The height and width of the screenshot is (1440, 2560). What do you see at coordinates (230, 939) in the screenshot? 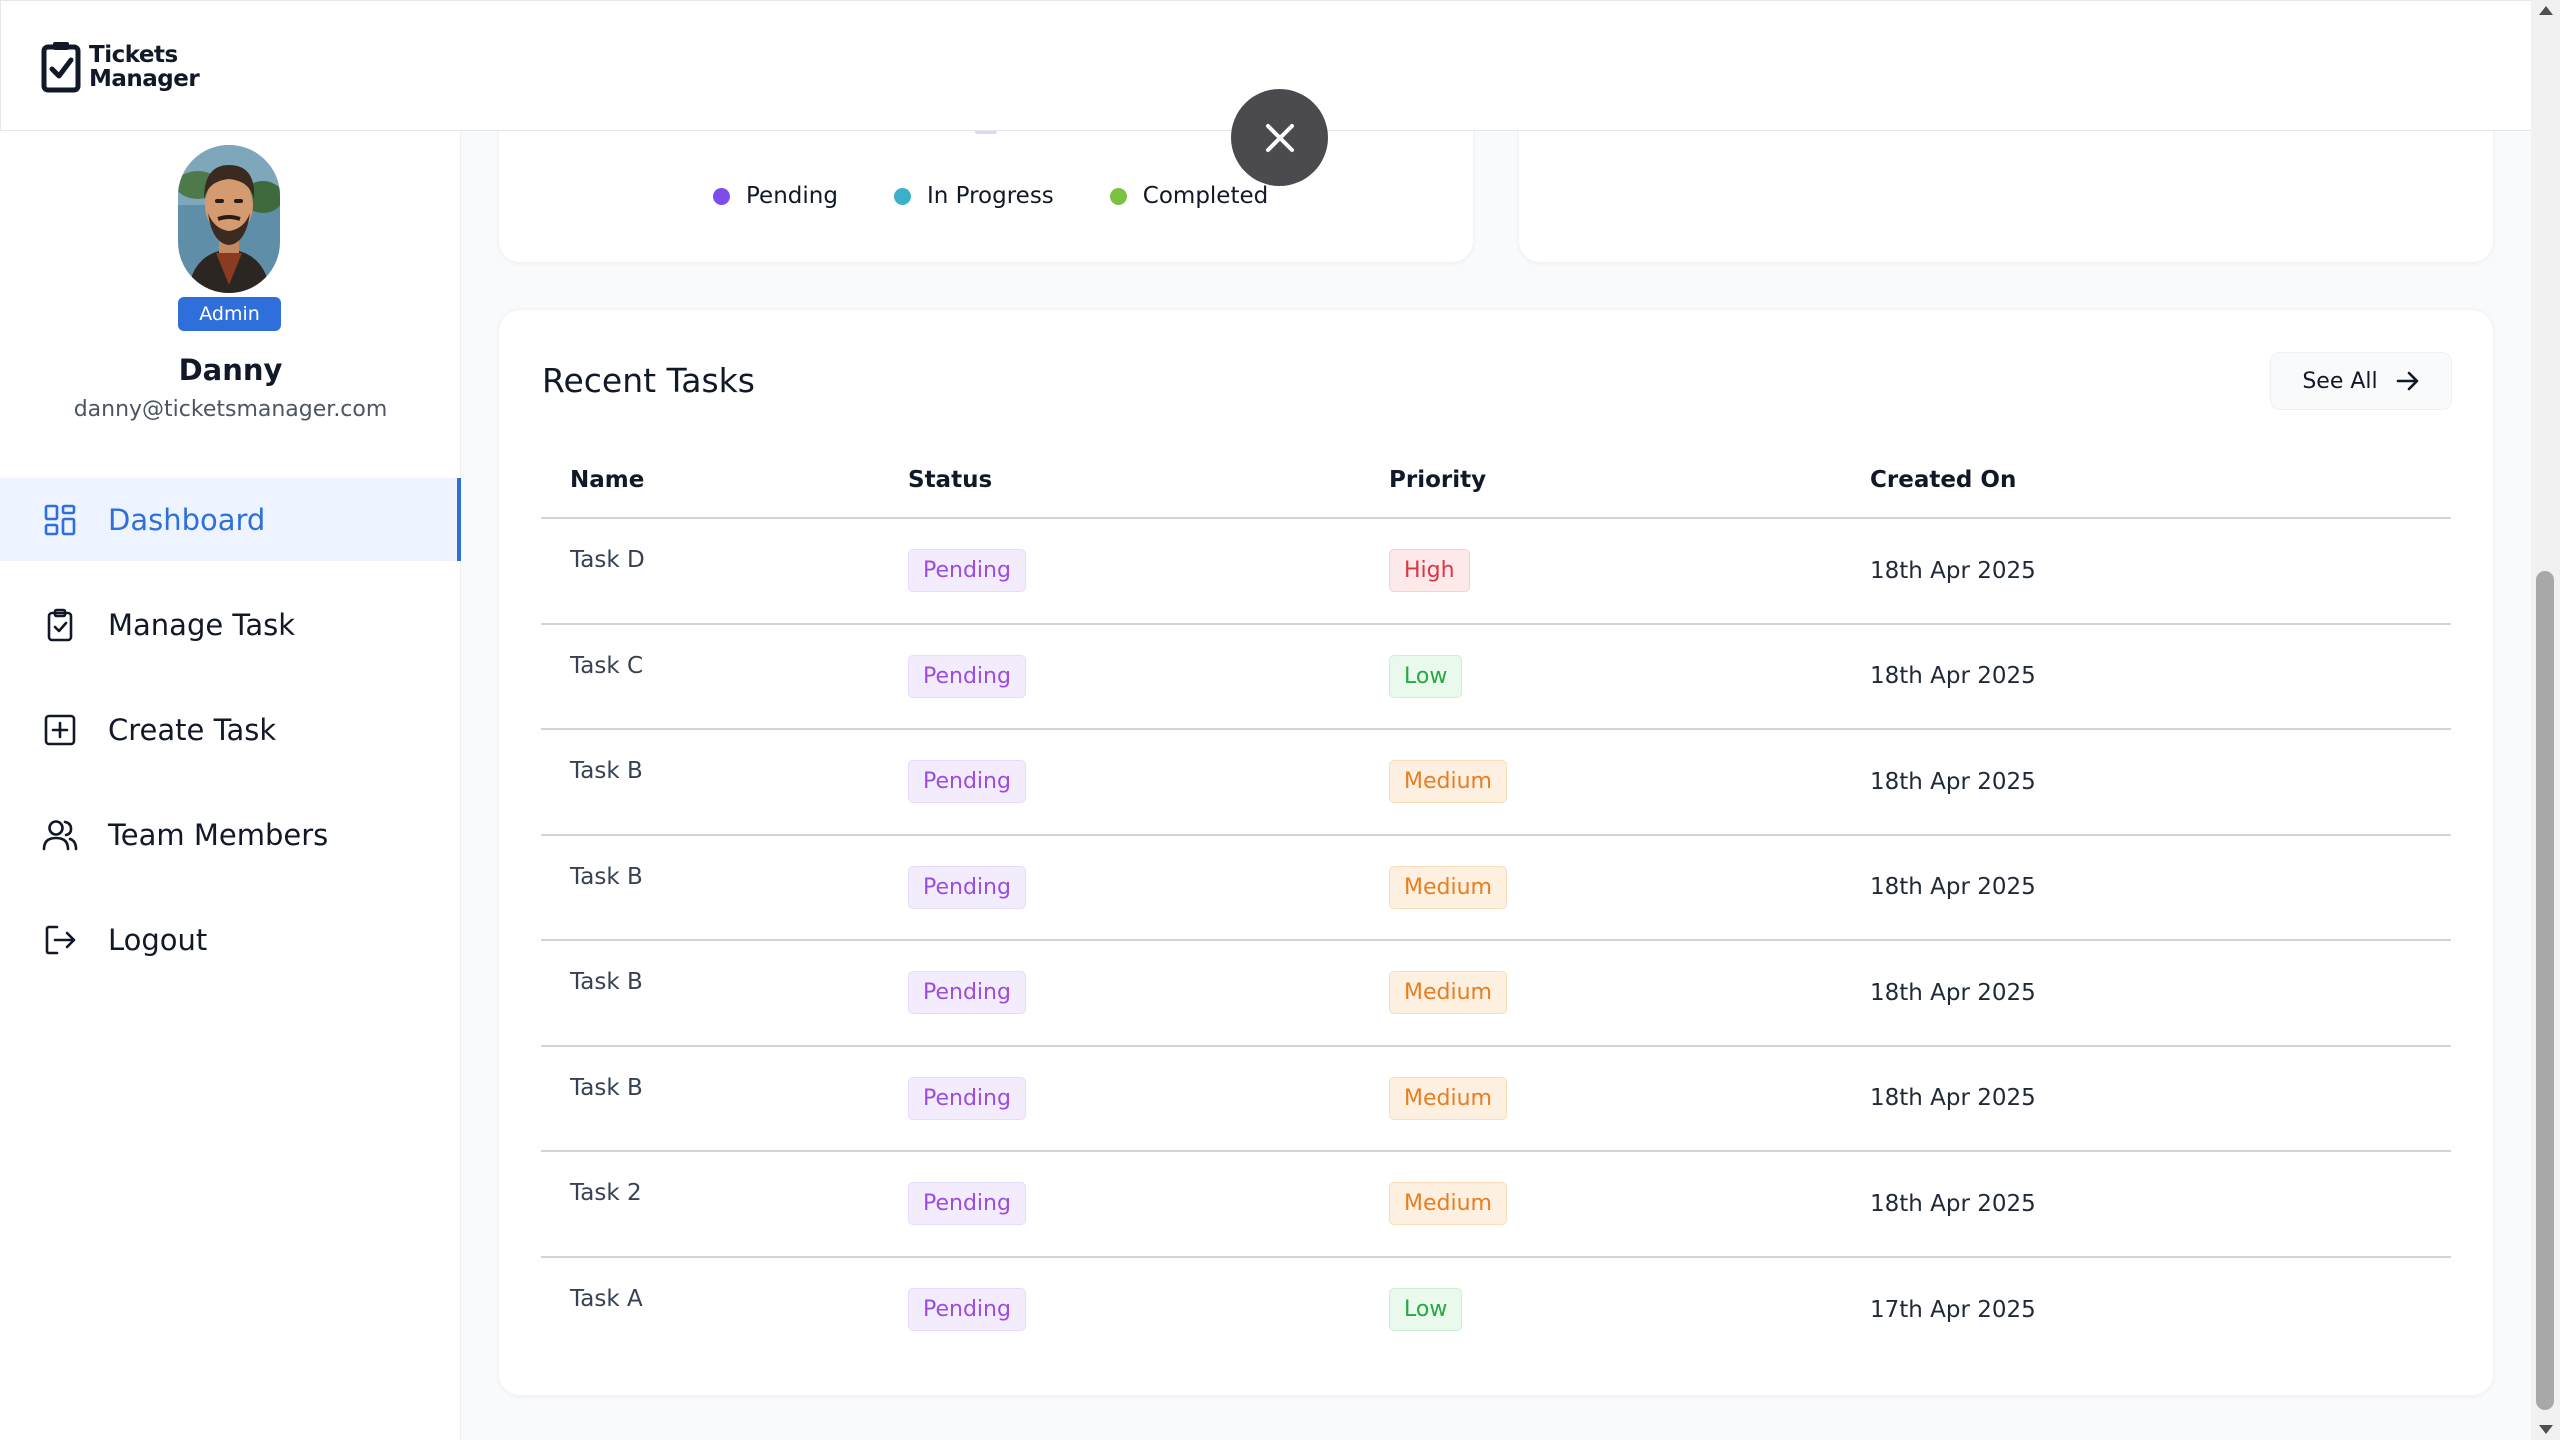
I see `sidebar-item-logout: Logout` at bounding box center [230, 939].